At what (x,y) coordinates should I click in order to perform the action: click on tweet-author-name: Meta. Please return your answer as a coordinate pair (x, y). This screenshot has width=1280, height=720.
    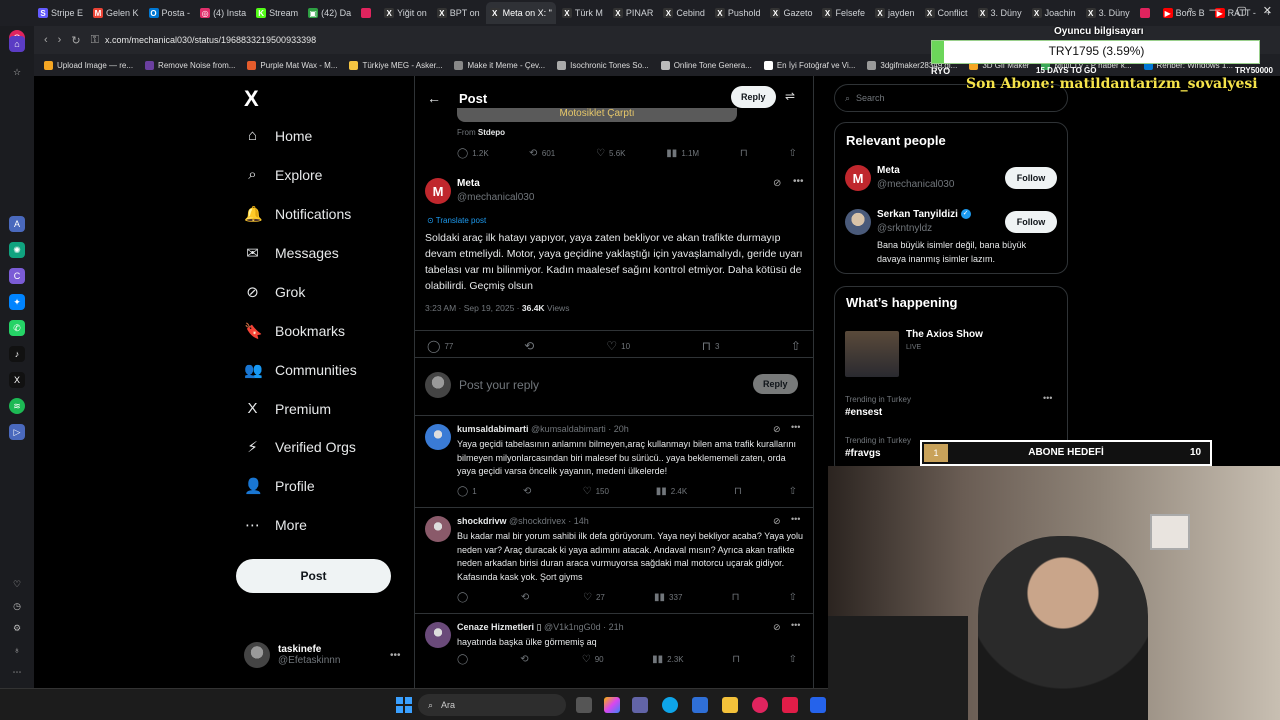
    Looking at the image, I should click on (468, 183).